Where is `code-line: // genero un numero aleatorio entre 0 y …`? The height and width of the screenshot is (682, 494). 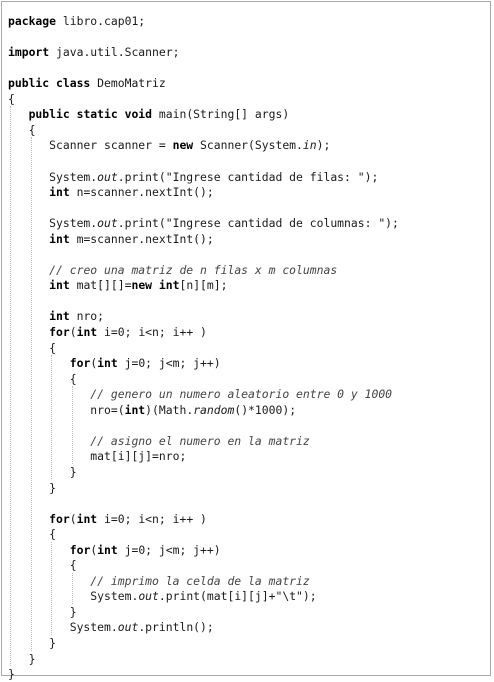 code-line: // genero un numero aleatorio entre 0 y … is located at coordinates (200, 394).